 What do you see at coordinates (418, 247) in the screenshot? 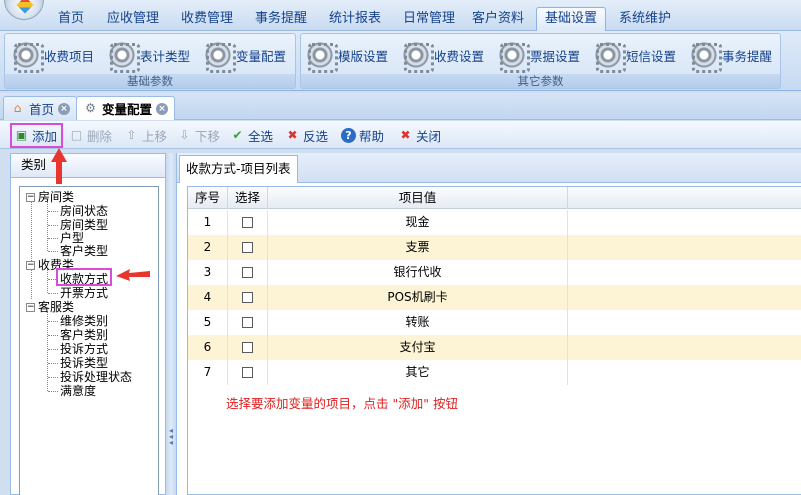
I see `row-value: 支票` at bounding box center [418, 247].